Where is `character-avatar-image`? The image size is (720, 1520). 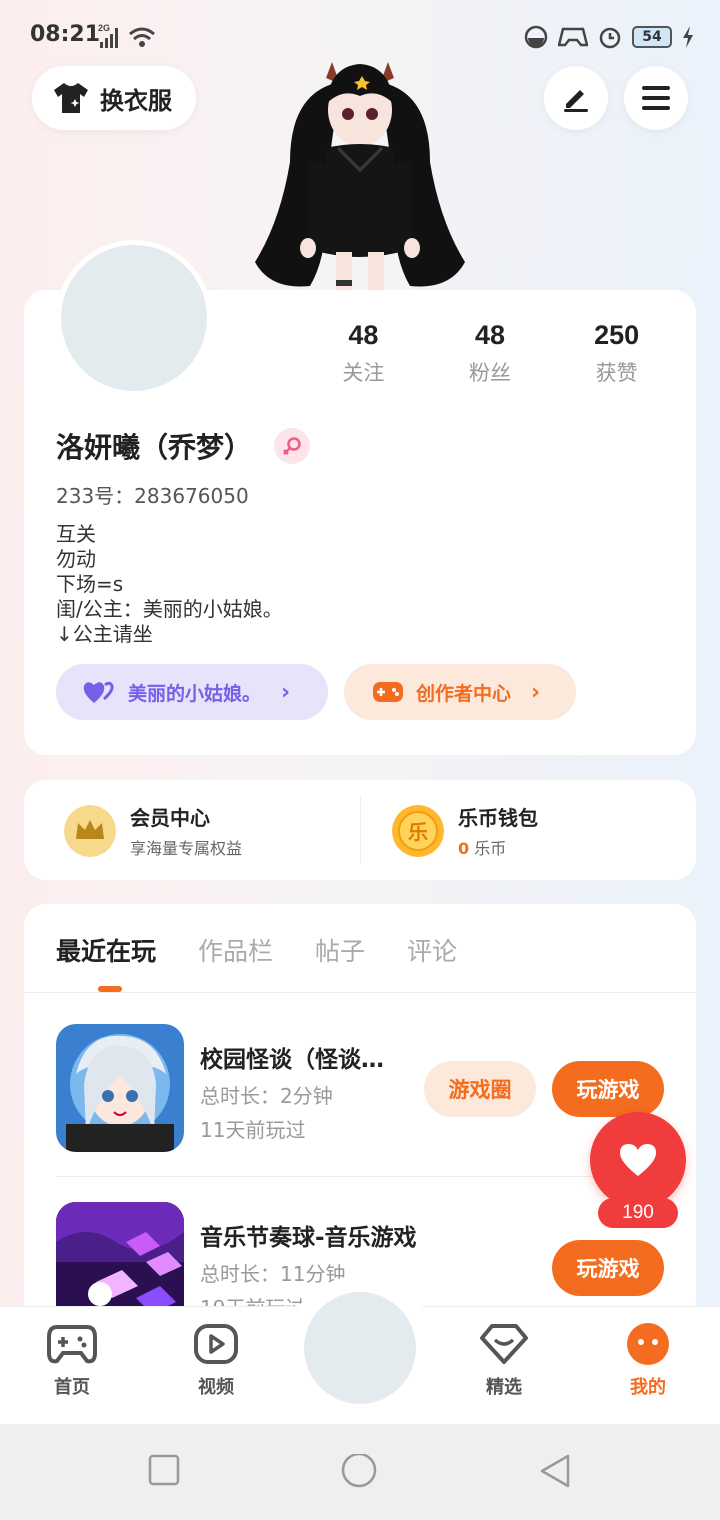 character-avatar-image is located at coordinates (360, 171).